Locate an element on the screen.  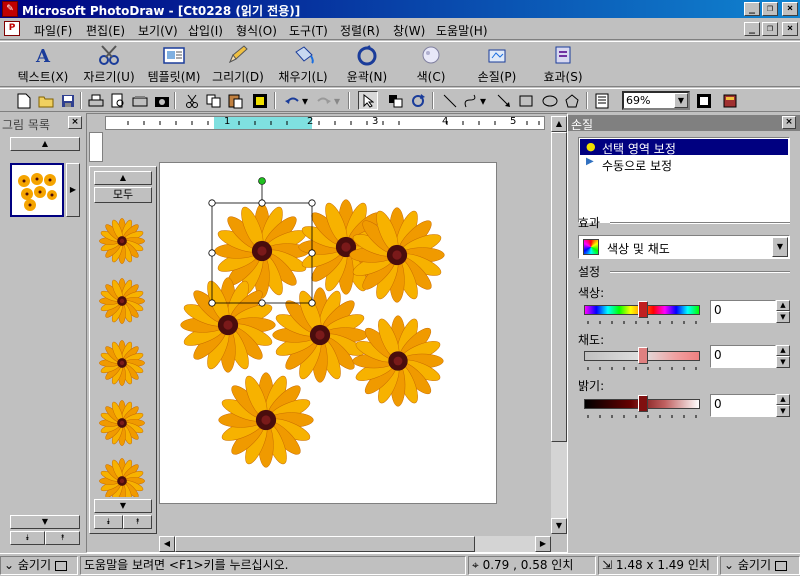
hue-slider-thumb is located at coordinates (643, 309).